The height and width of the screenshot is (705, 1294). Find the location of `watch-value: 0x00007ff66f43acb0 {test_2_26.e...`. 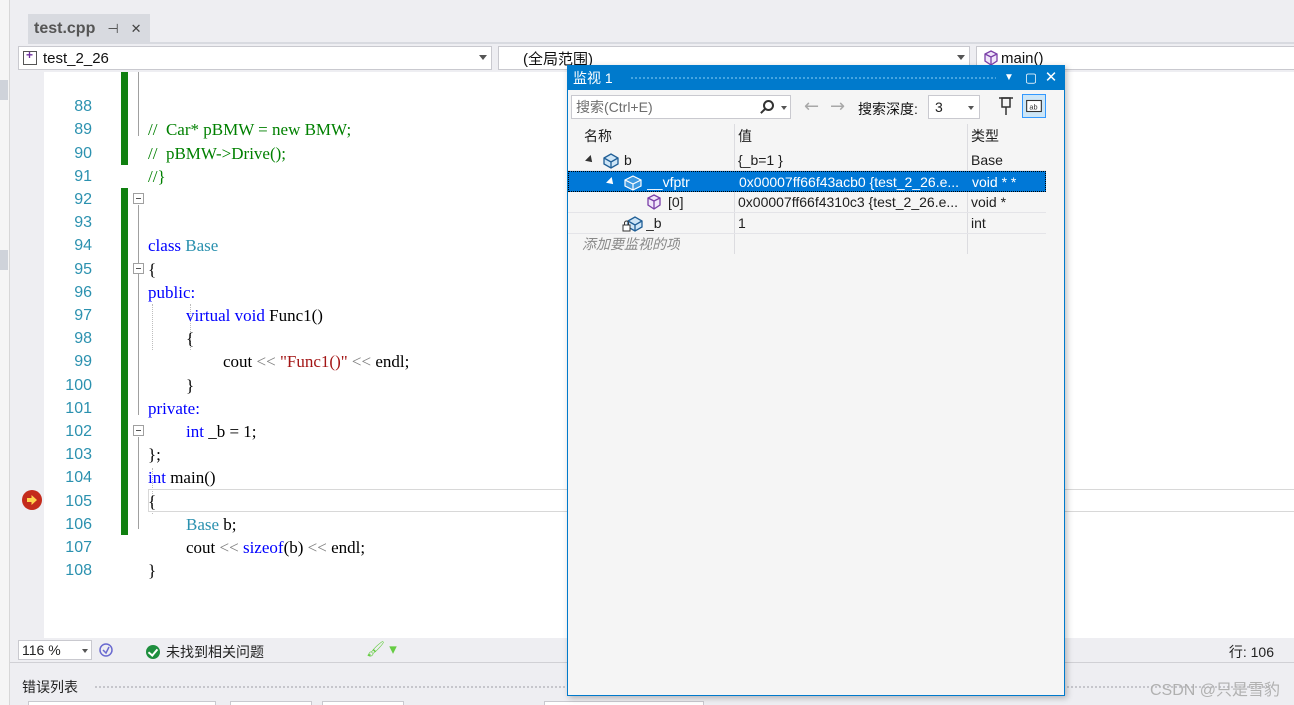

watch-value: 0x00007ff66f43acb0 {test_2_26.e... is located at coordinates (849, 182).